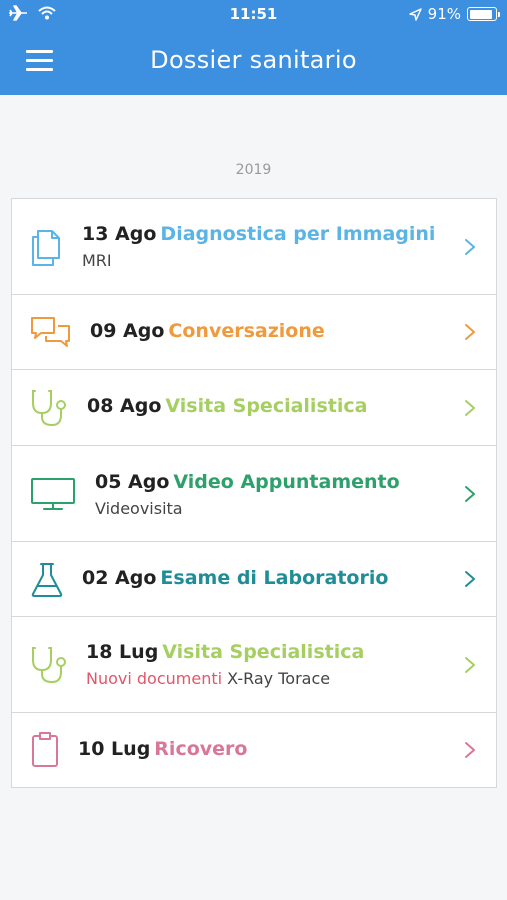 This screenshot has width=507, height=900. I want to click on documents-icon, so click(46, 248).